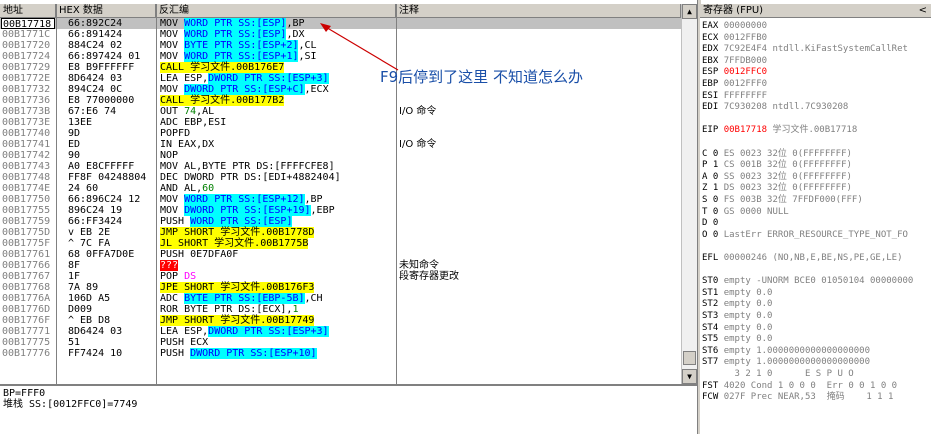 The image size is (931, 434). I want to click on register-line: ST5 empty 0.0, so click(737, 339).